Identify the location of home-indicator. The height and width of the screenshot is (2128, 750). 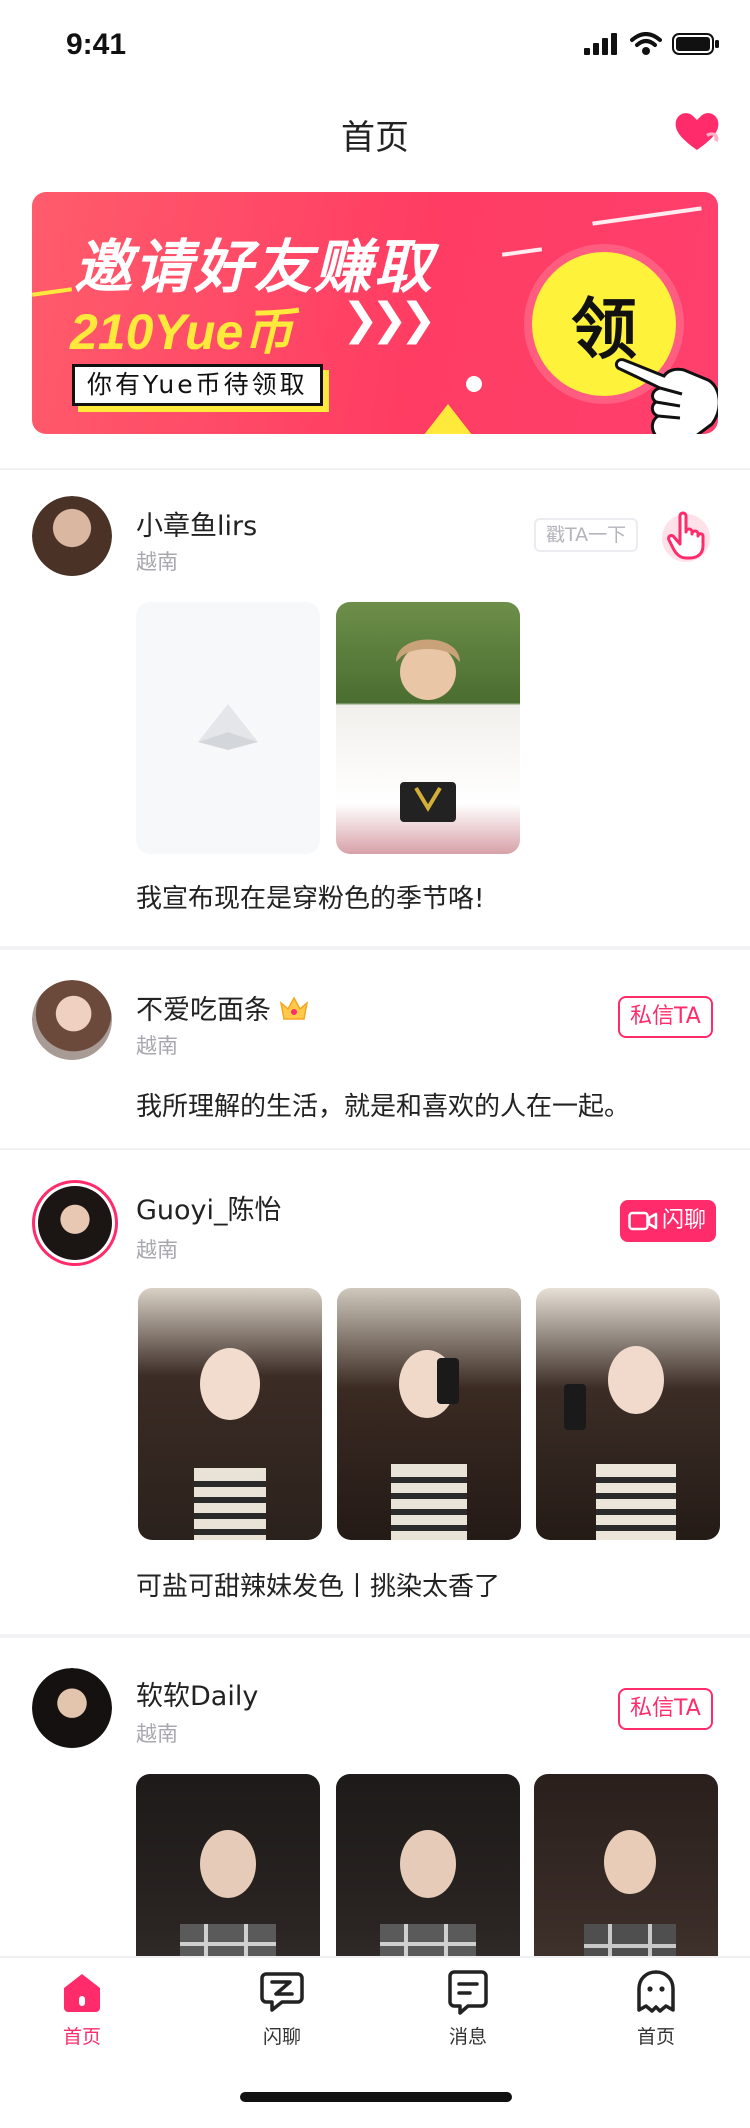
(376, 2097).